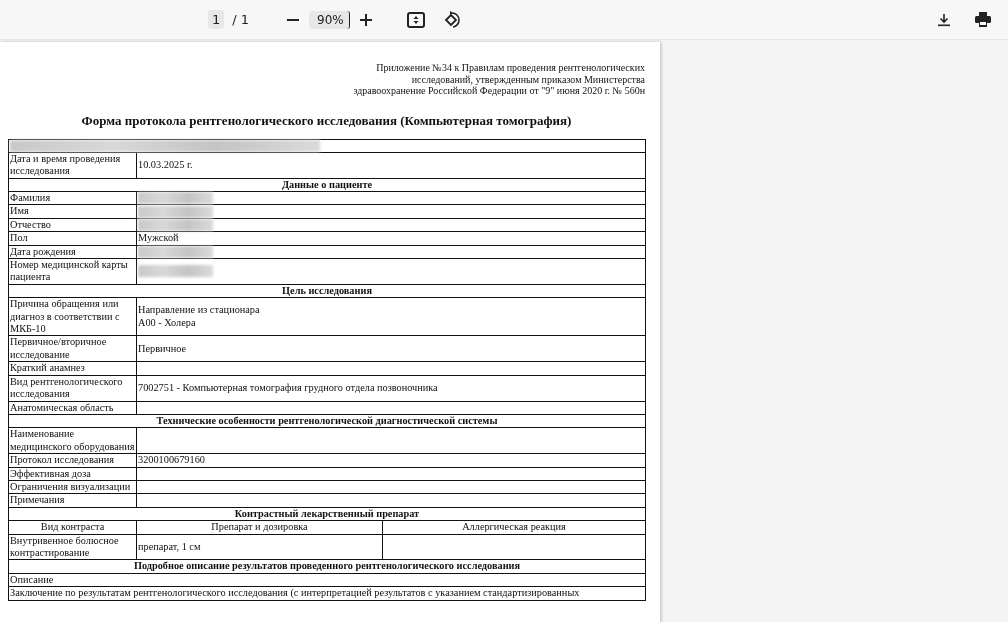 Image resolution: width=1008 pixels, height=622 pixels. What do you see at coordinates (329, 19) in the screenshot?
I see `zoom-field: 90%` at bounding box center [329, 19].